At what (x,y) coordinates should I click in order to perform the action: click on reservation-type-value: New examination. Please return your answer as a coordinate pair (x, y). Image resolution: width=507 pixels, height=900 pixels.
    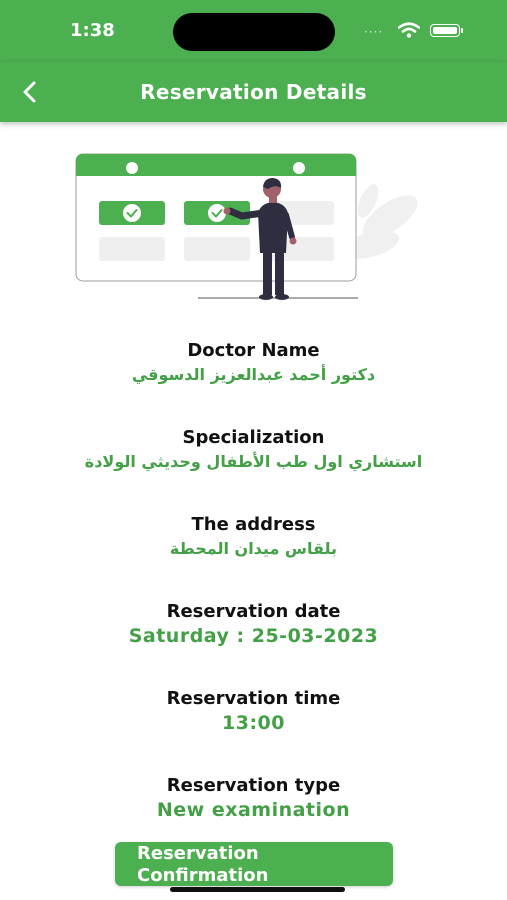
    Looking at the image, I should click on (253, 810).